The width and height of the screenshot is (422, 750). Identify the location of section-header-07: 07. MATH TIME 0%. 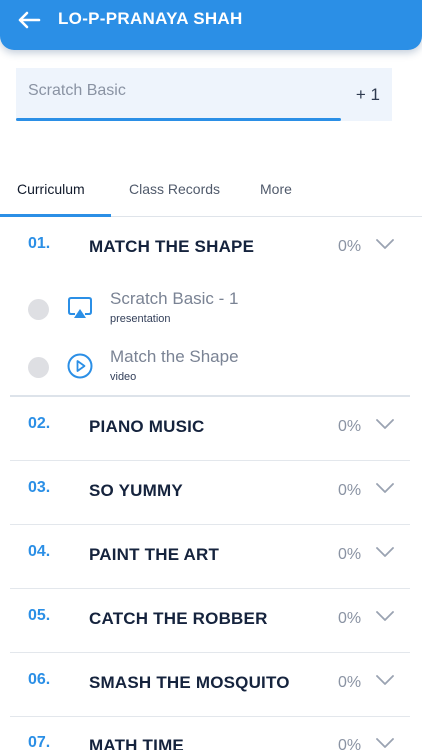
(210, 733).